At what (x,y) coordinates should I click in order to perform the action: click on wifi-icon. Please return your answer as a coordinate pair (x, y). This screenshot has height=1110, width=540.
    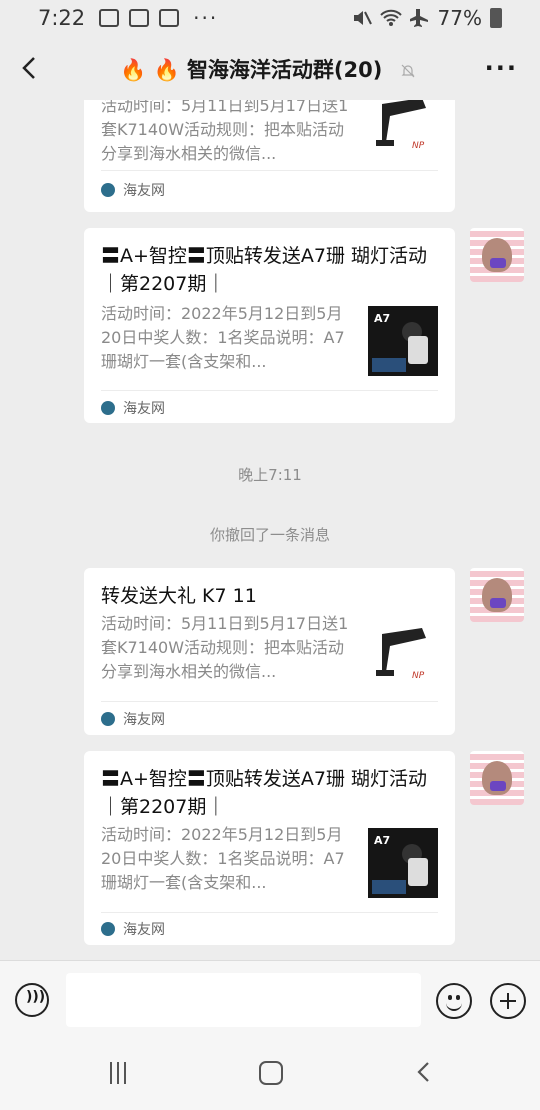
    Looking at the image, I should click on (390, 17).